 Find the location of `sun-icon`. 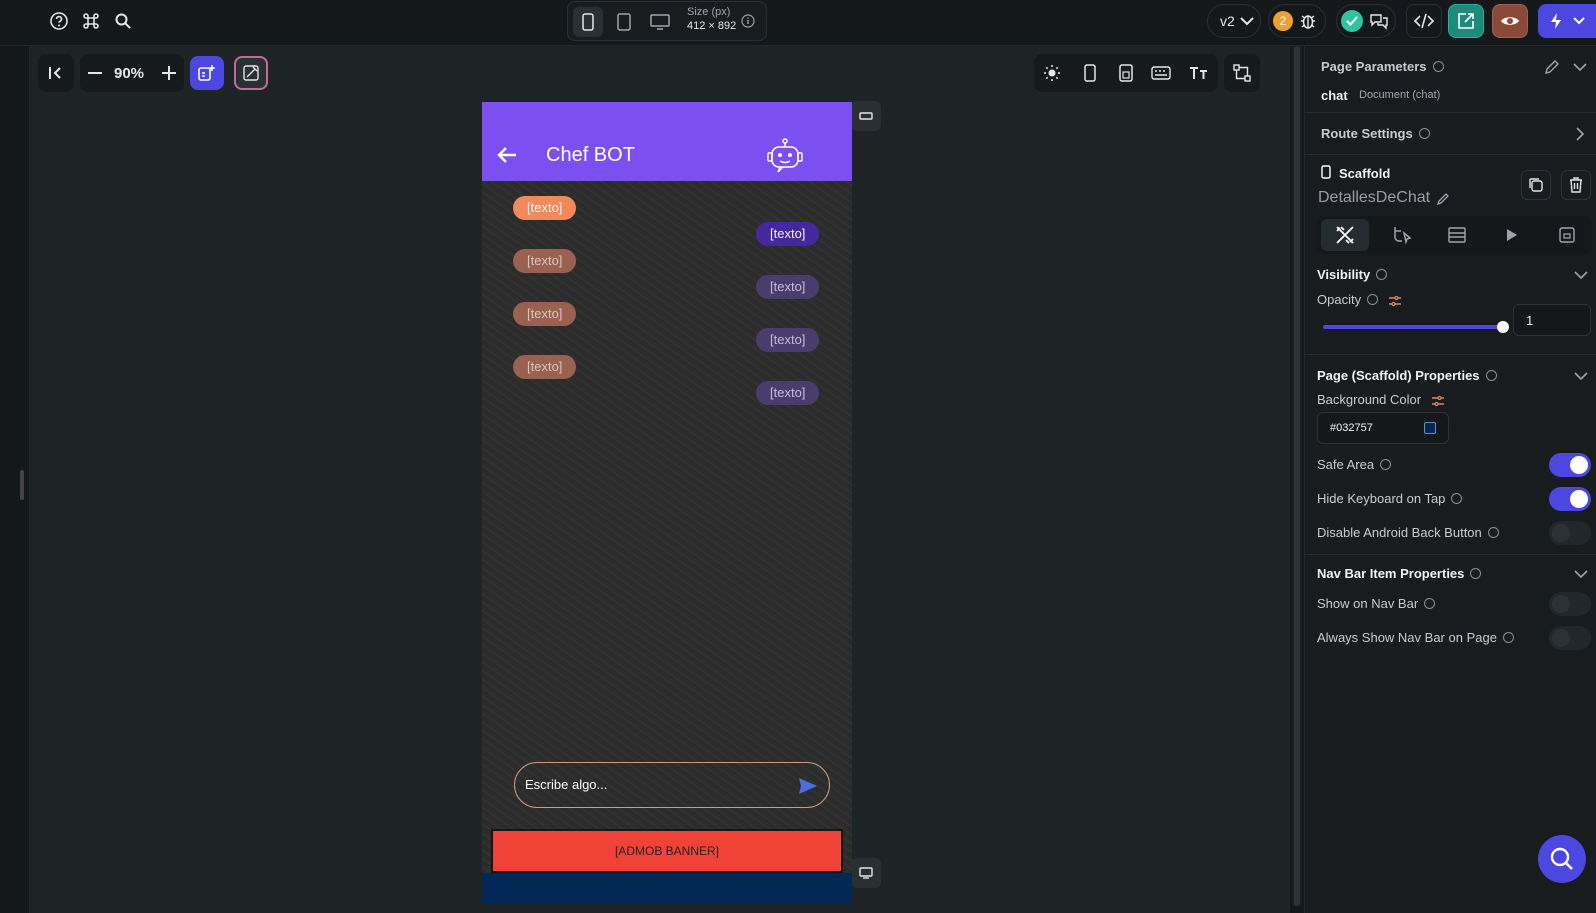

sun-icon is located at coordinates (1052, 73).